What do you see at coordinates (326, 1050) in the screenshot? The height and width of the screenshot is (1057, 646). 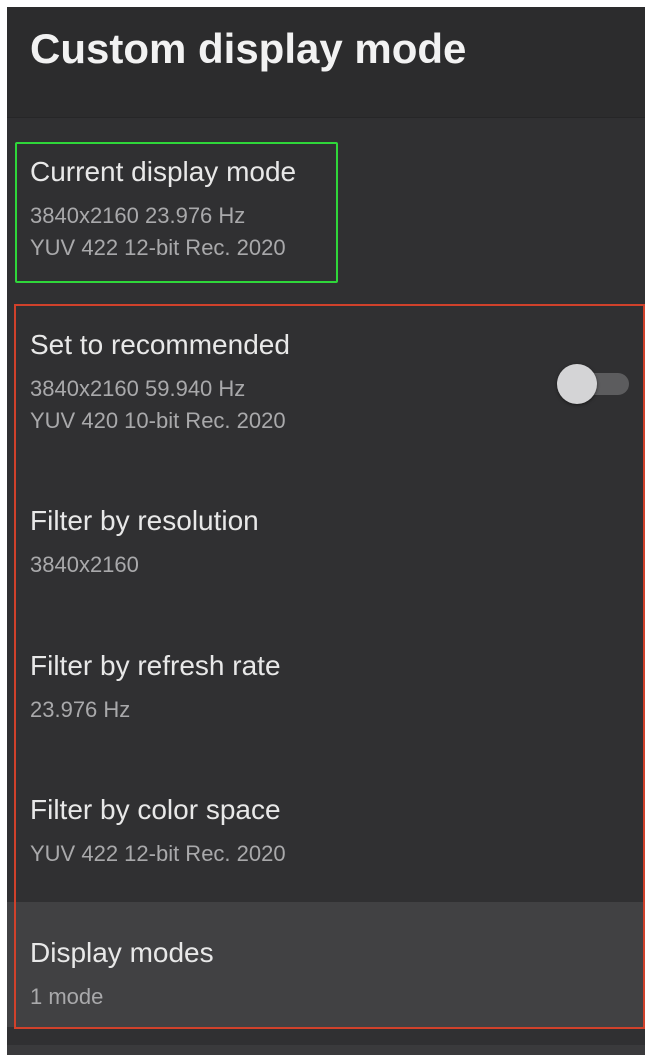 I see `bottom-strip` at bounding box center [326, 1050].